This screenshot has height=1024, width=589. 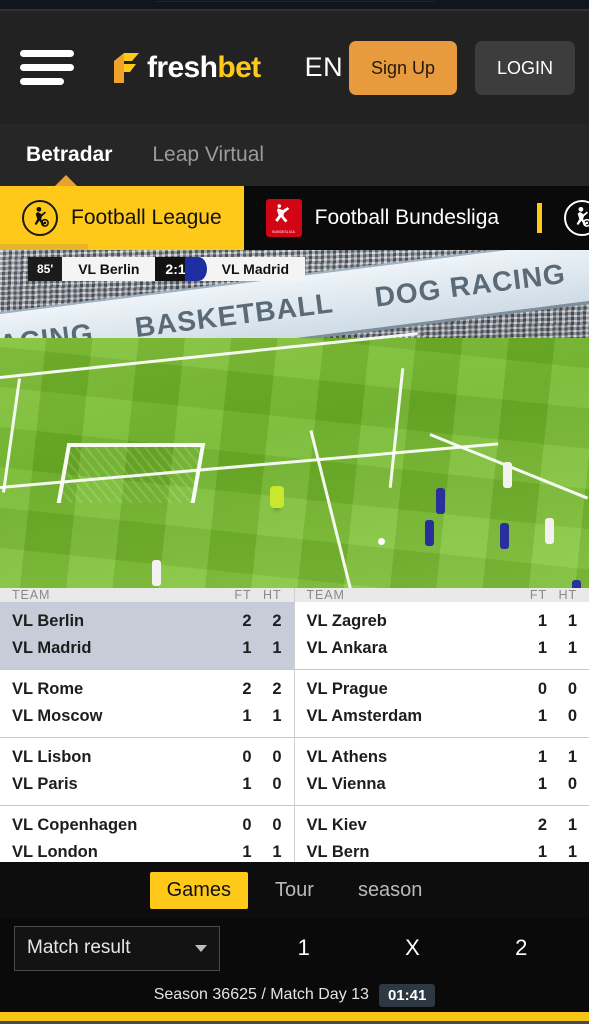 I want to click on odds-header-2: 2, so click(x=521, y=948).